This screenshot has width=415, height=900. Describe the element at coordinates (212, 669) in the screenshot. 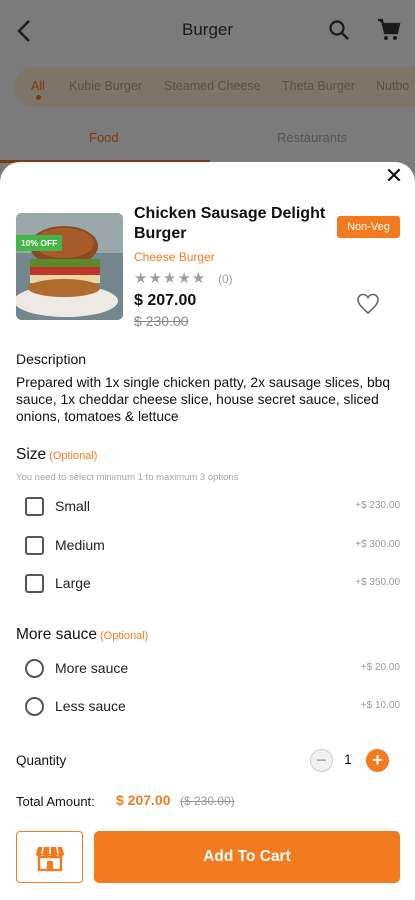

I see `sauce-option-more: More sauce +$ 20.00` at that location.